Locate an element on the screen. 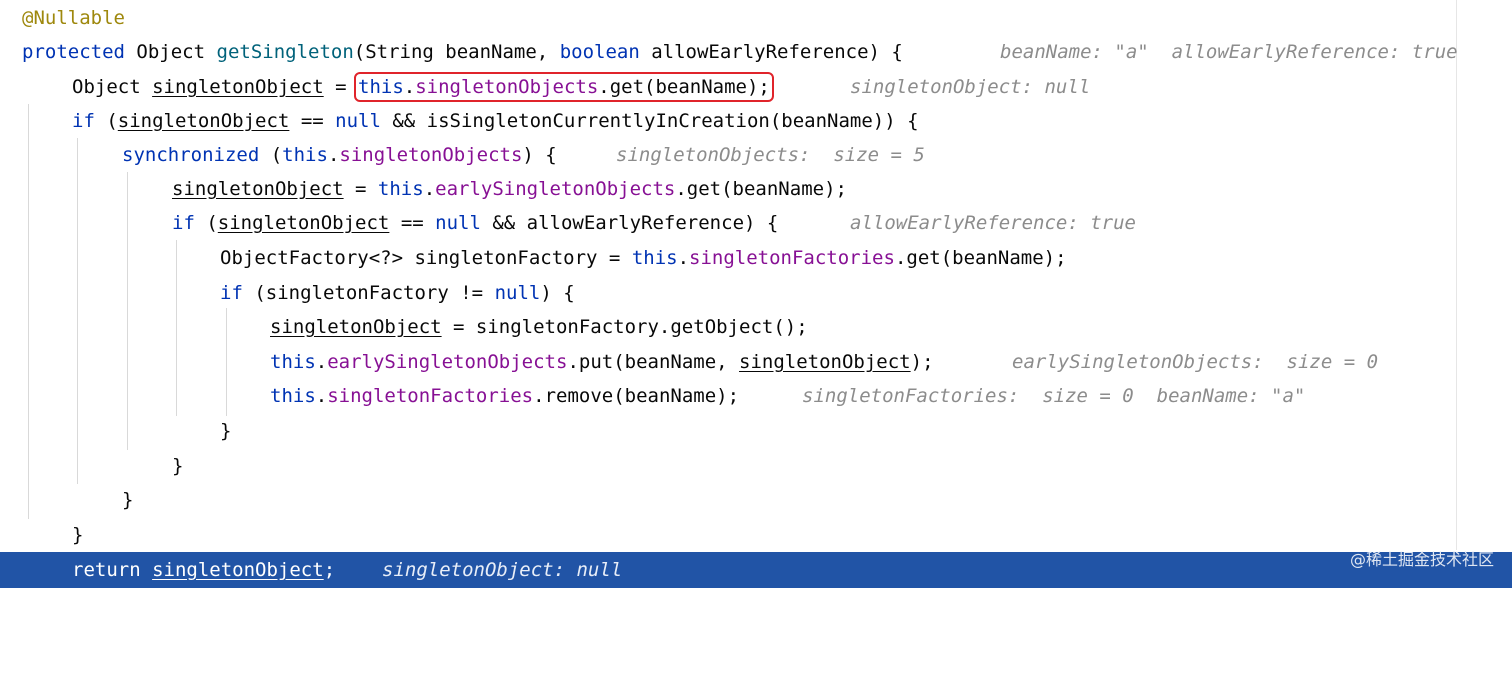  inline-hint: singletonObjects: size = 5 is located at coordinates (770, 155).